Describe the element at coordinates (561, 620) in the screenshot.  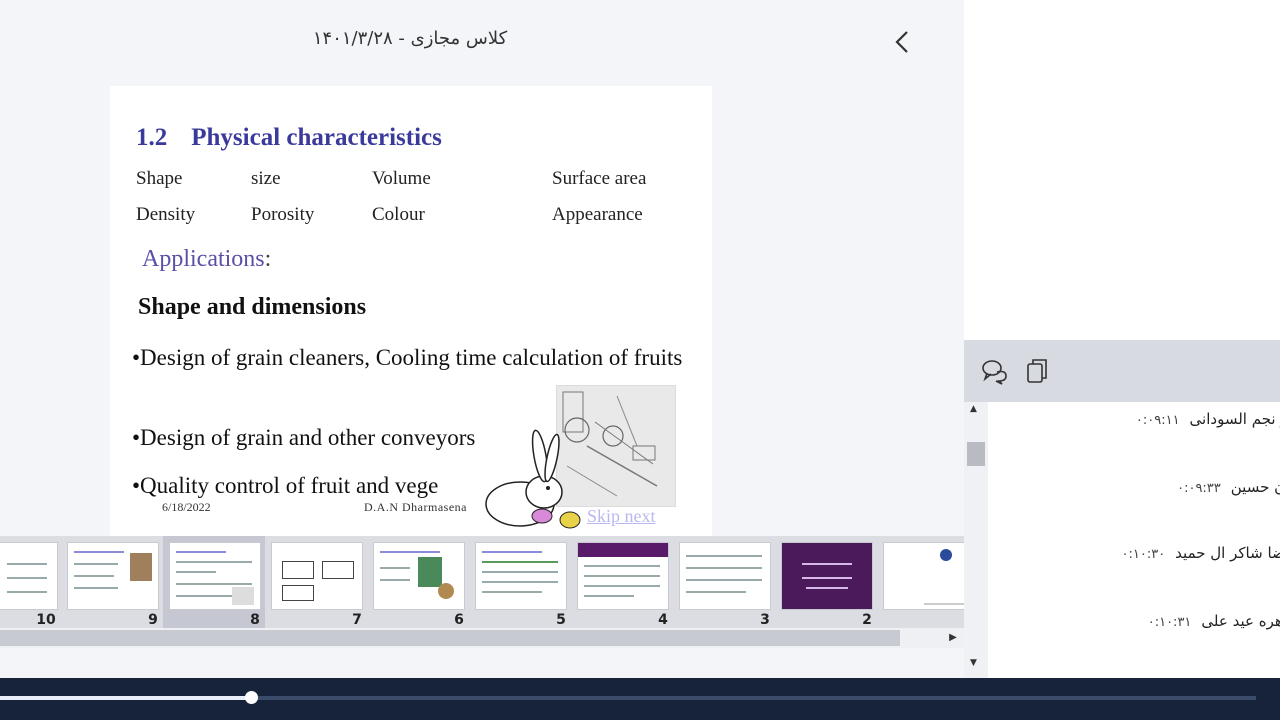
I see `thumbnail-number: 5` at that location.